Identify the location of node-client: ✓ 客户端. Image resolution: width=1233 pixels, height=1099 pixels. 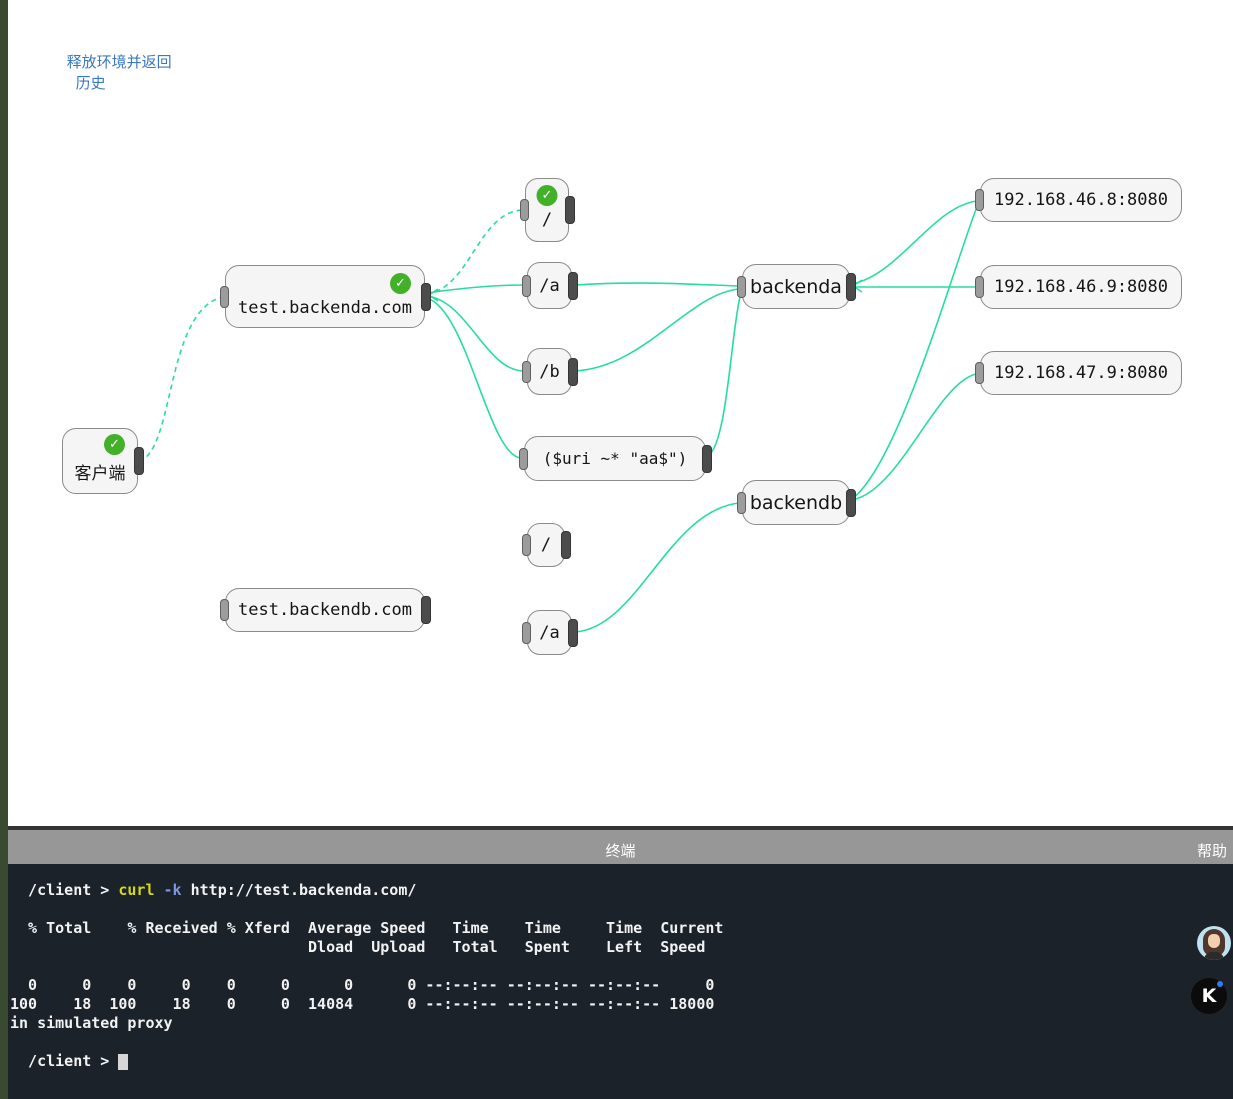
(103, 461).